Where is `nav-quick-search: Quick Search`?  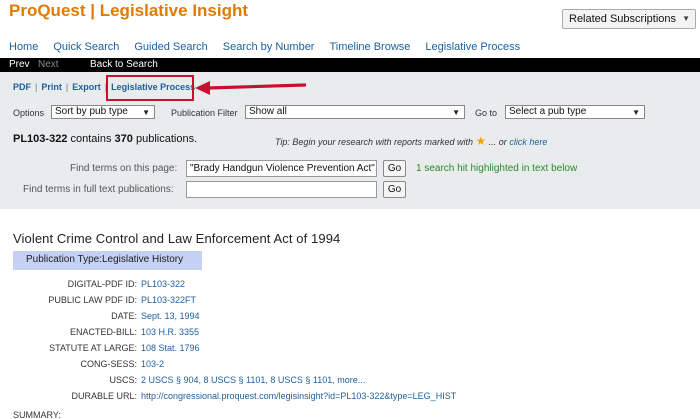
nav-quick-search: Quick Search is located at coordinates (86, 47).